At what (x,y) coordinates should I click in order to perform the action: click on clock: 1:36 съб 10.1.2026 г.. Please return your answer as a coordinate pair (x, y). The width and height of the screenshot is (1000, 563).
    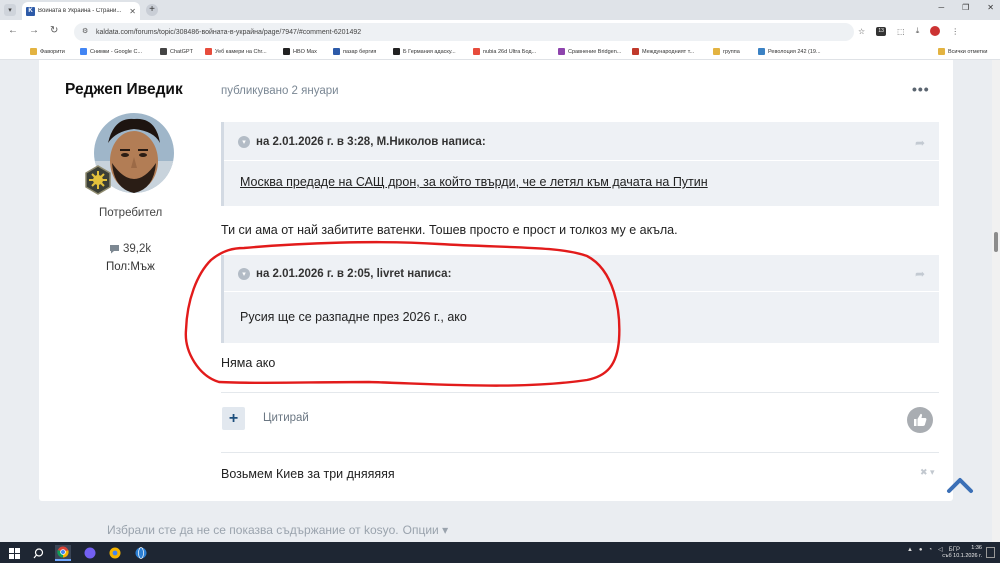
    Looking at the image, I should click on (962, 552).